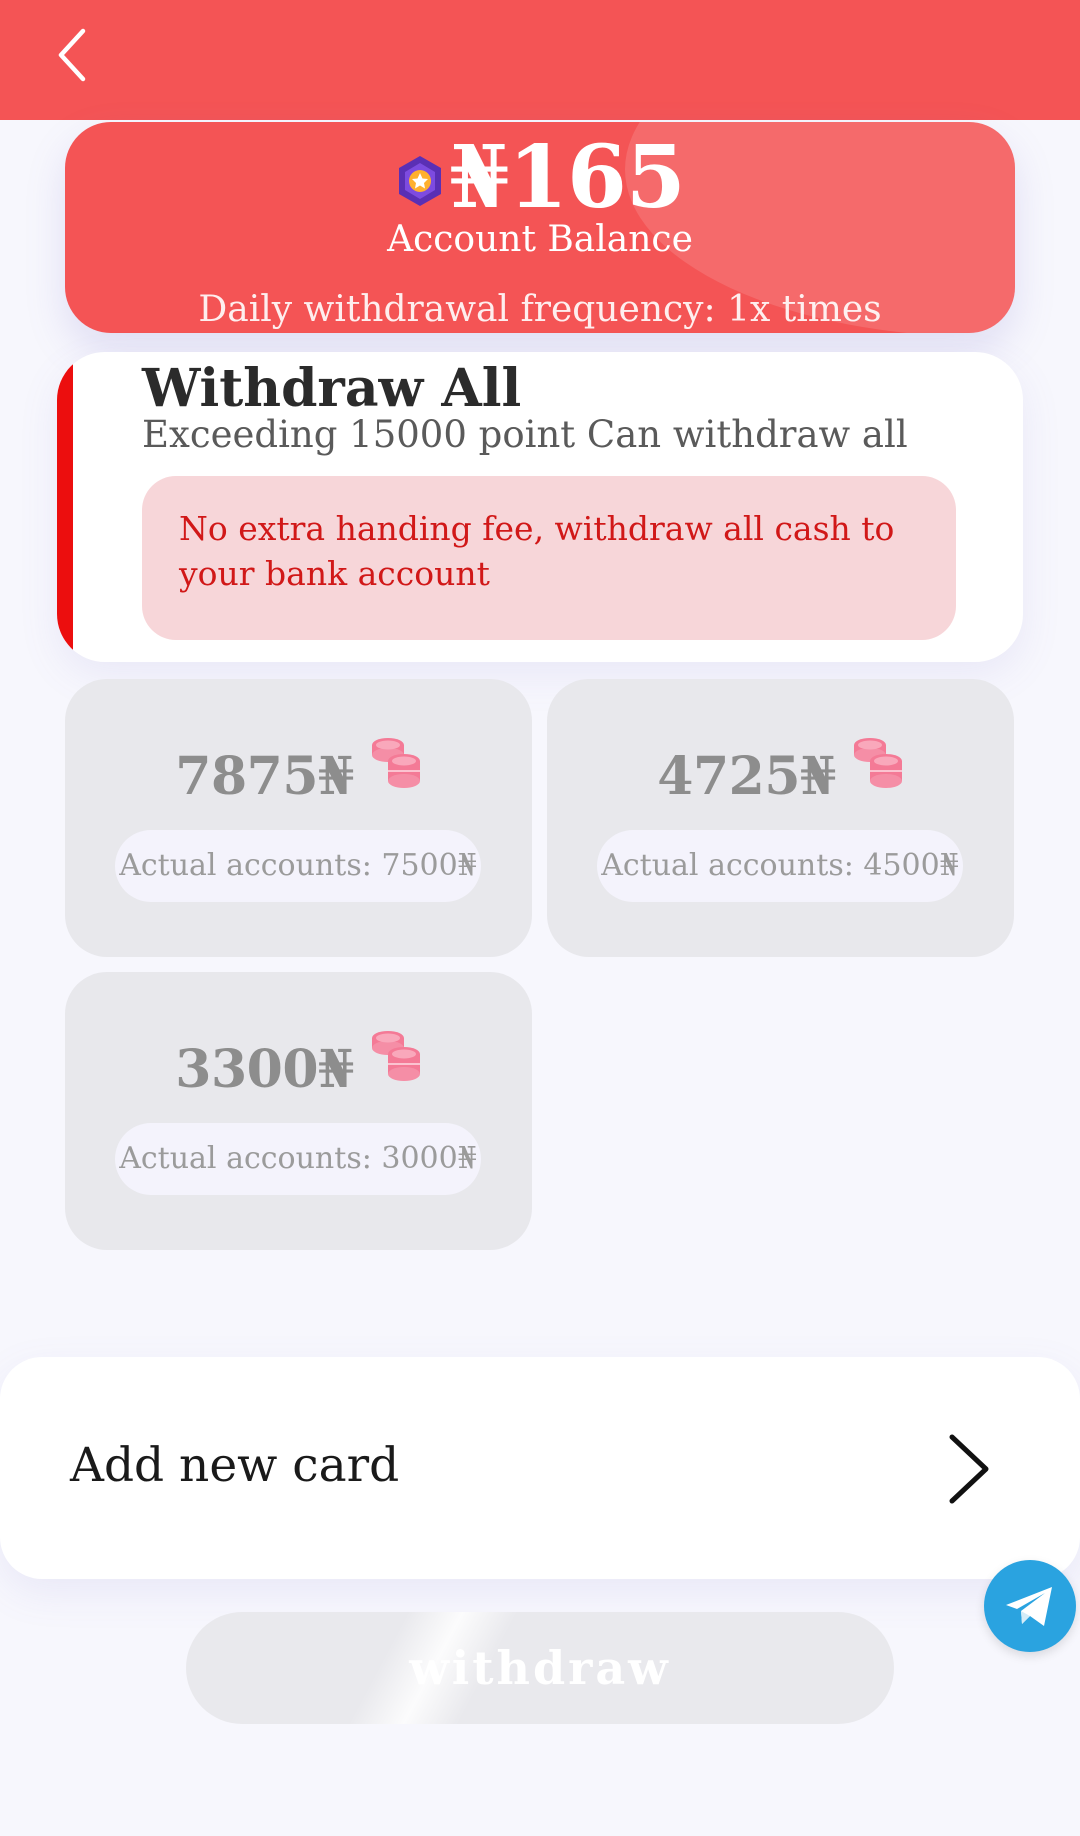 This screenshot has height=1836, width=1080. I want to click on balance-row: ₦165, so click(540, 178).